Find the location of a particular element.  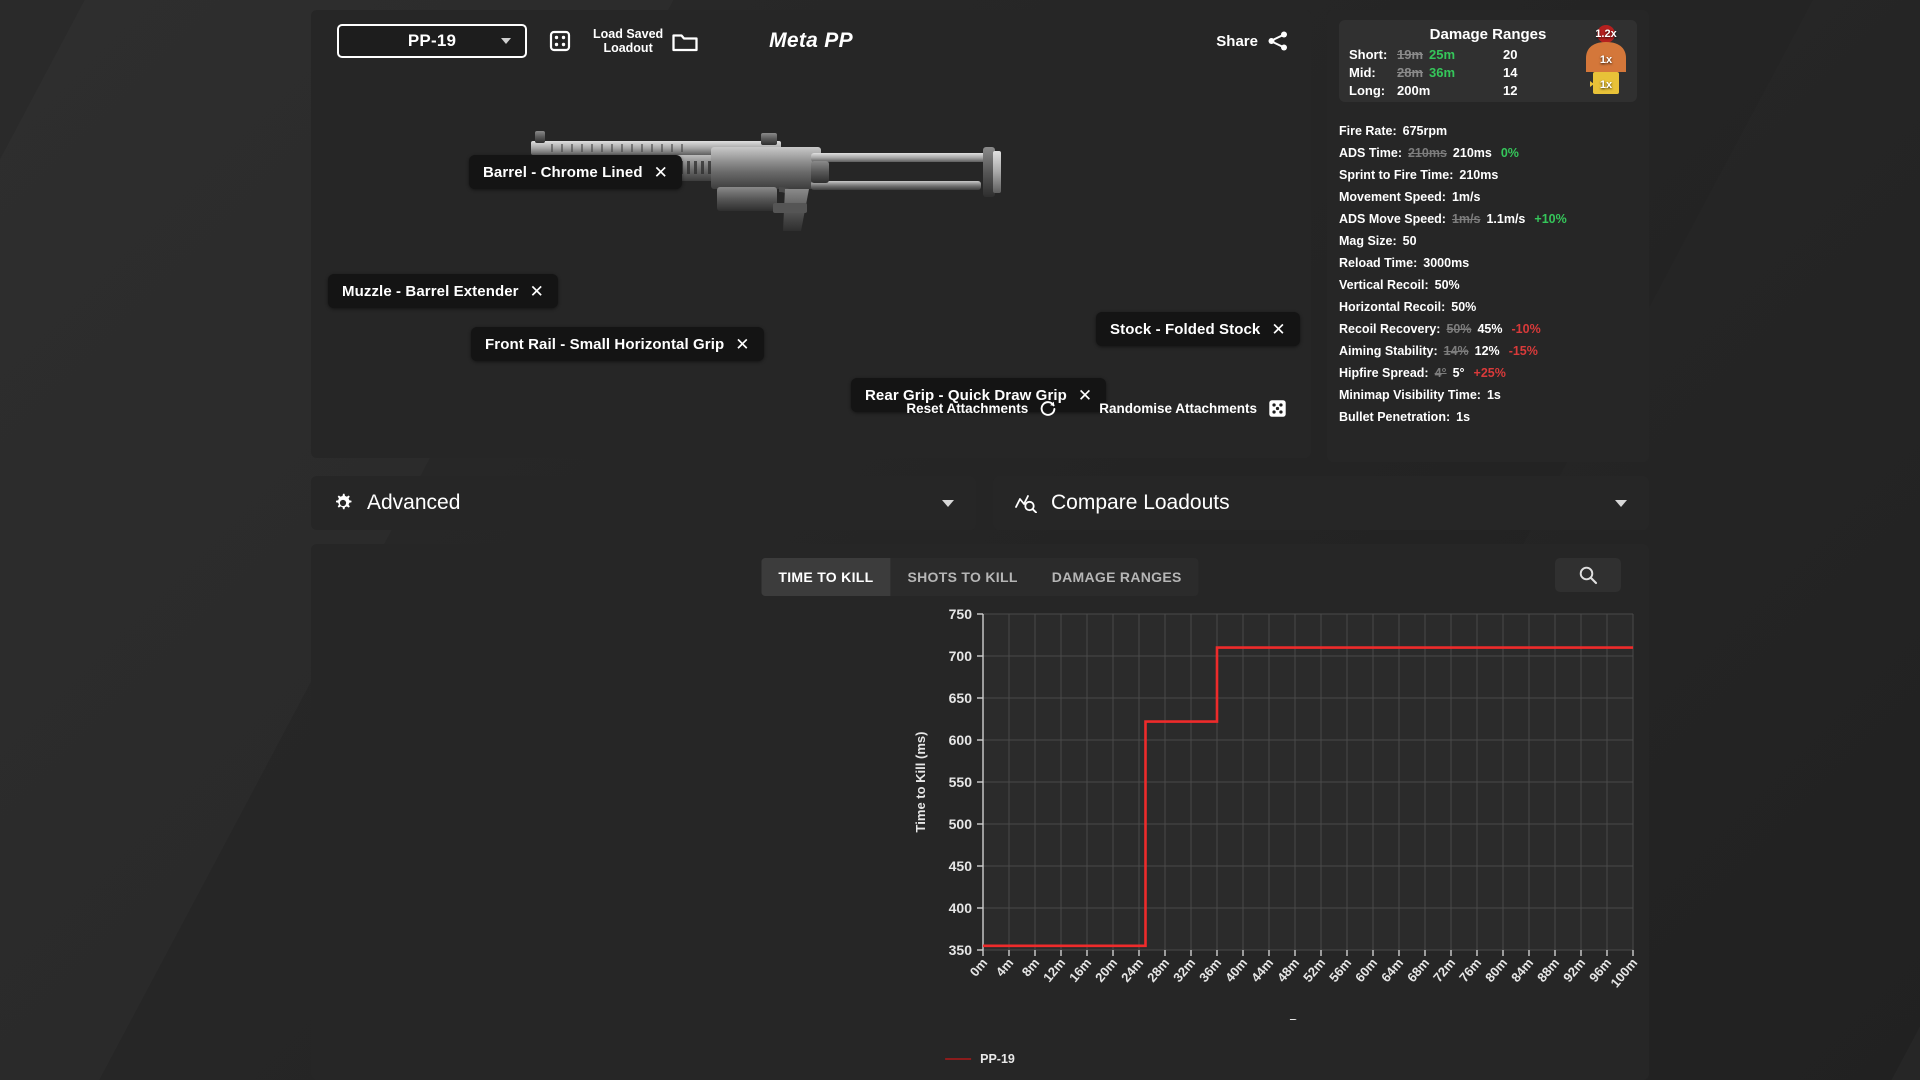

stat-old-value: 210ms is located at coordinates (1427, 153).